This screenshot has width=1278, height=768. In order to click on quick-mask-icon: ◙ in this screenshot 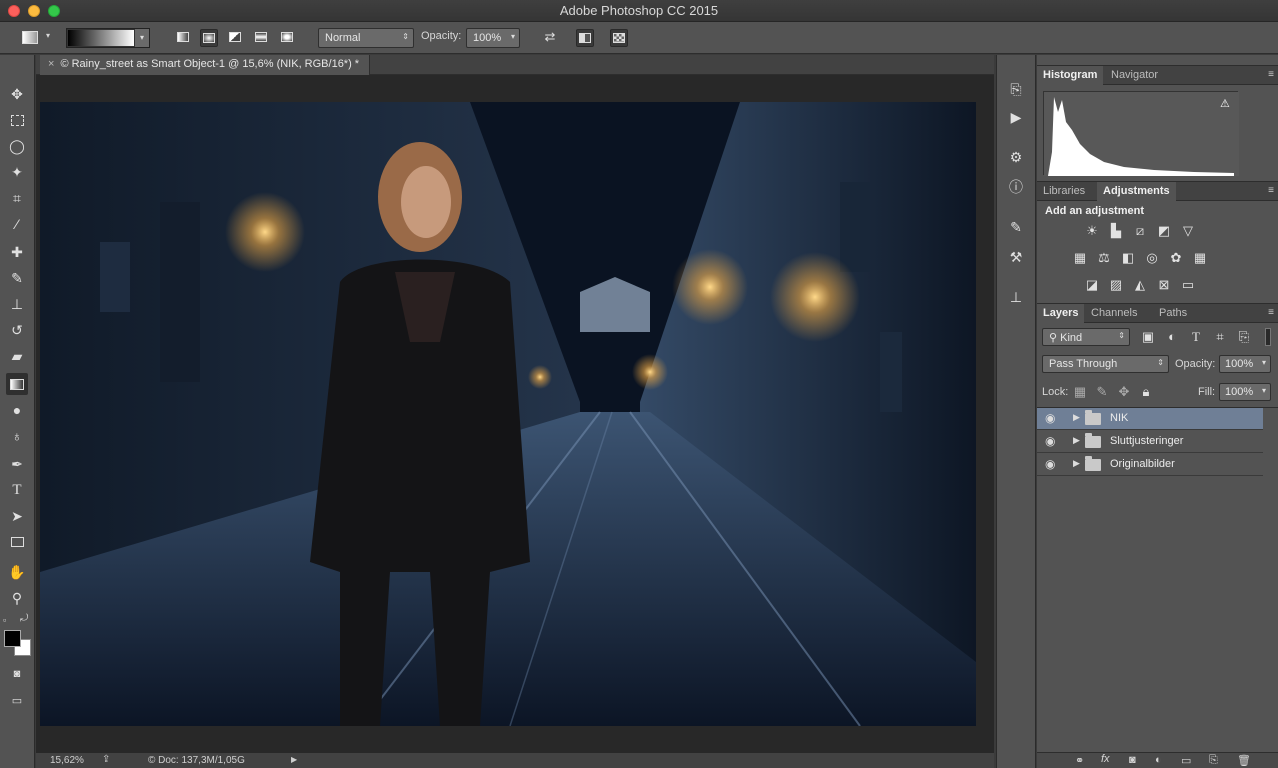, I will do `click(17, 674)`.